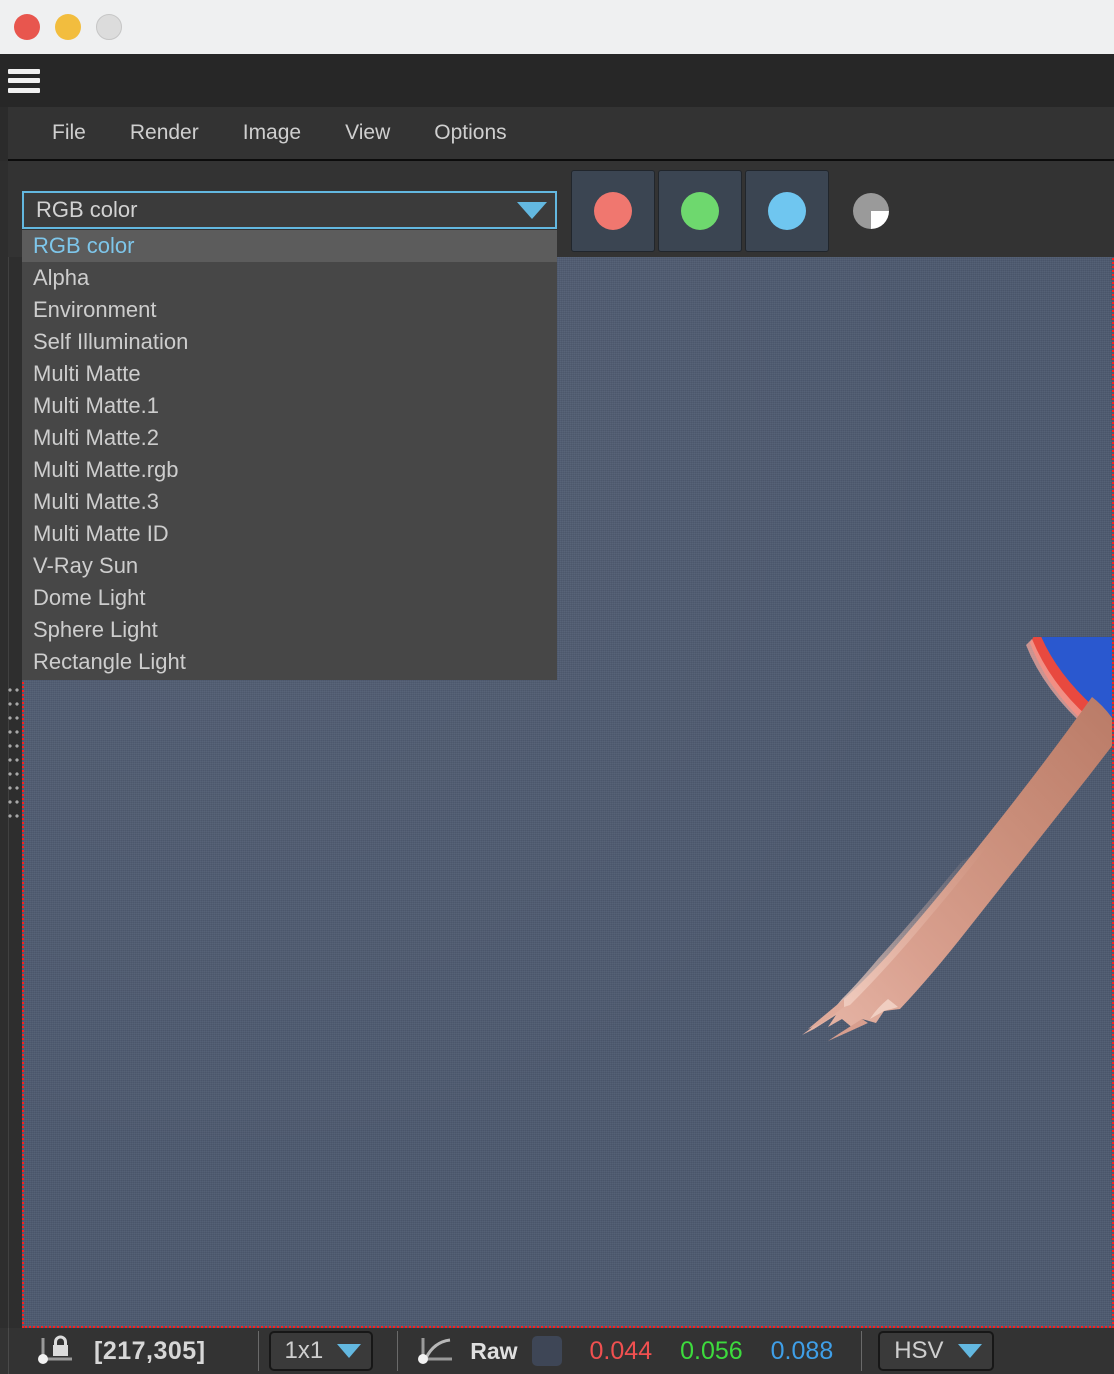 The width and height of the screenshot is (1114, 1374). What do you see at coordinates (557, 27) in the screenshot?
I see `window-titlebar` at bounding box center [557, 27].